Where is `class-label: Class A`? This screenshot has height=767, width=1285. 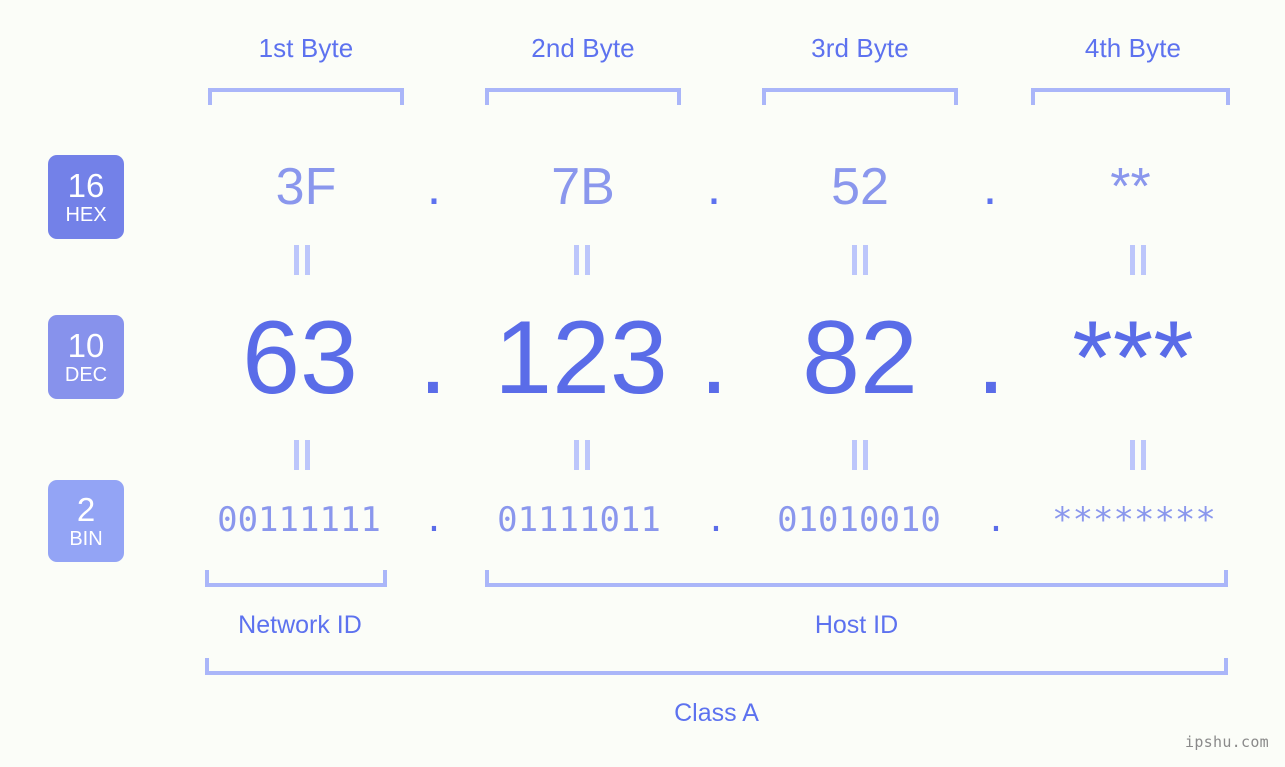
class-label: Class A is located at coordinates (716, 713).